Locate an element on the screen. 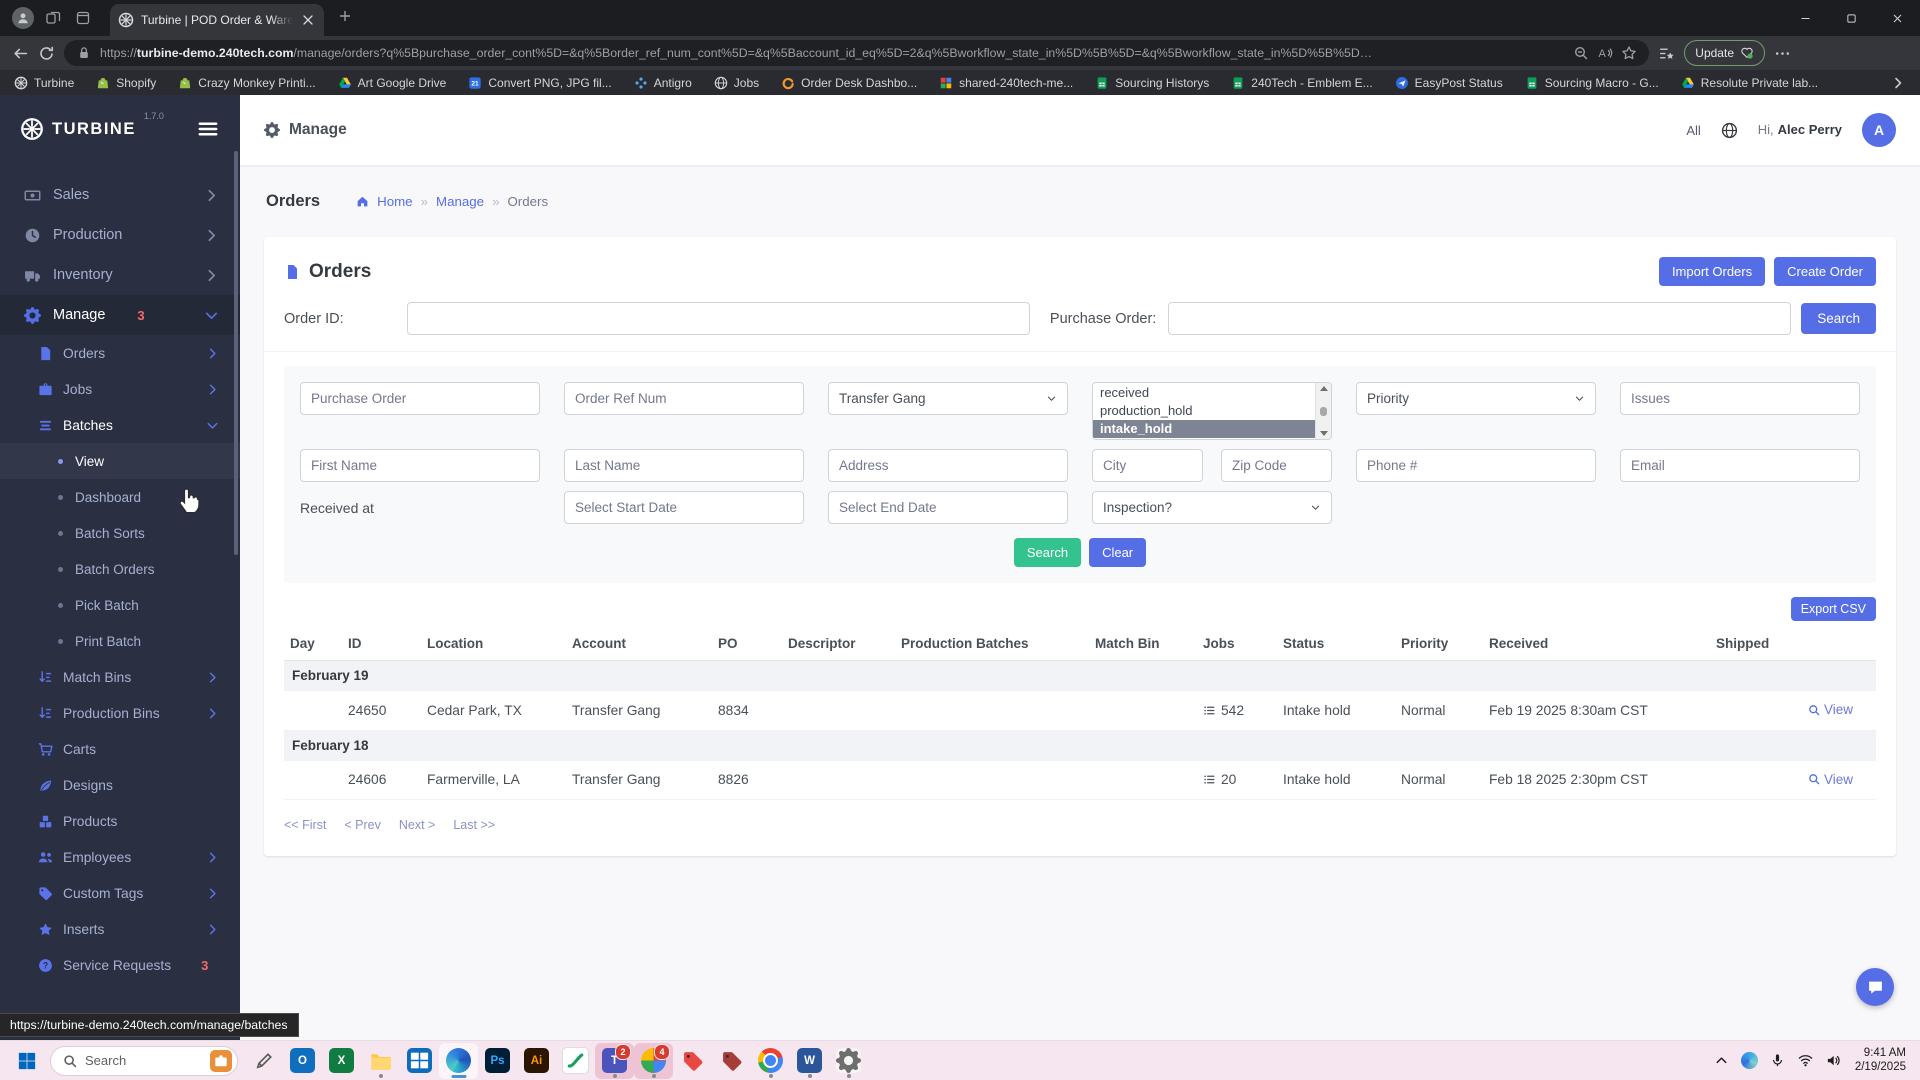 Image resolution: width=1920 pixels, height=1080 pixels. issues-input is located at coordinates (1740, 398).